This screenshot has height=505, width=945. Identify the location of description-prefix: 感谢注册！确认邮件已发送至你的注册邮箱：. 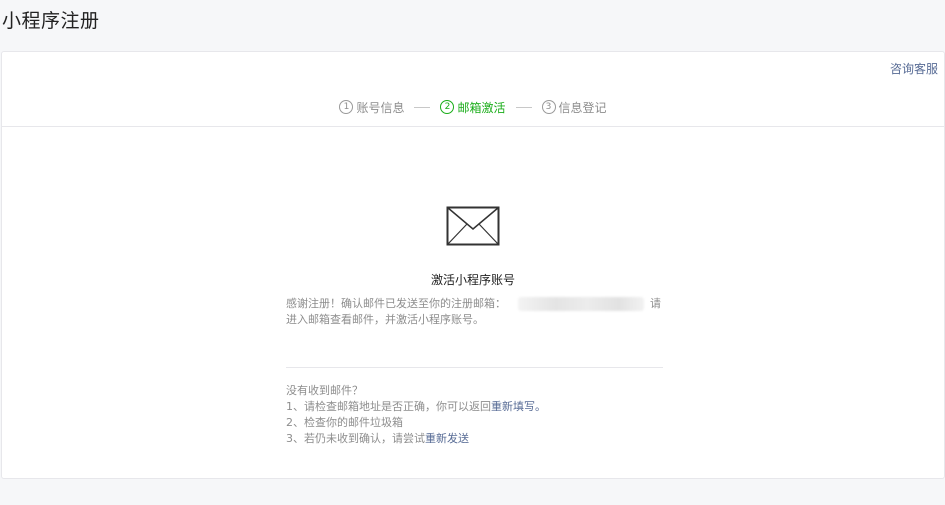
(396, 303).